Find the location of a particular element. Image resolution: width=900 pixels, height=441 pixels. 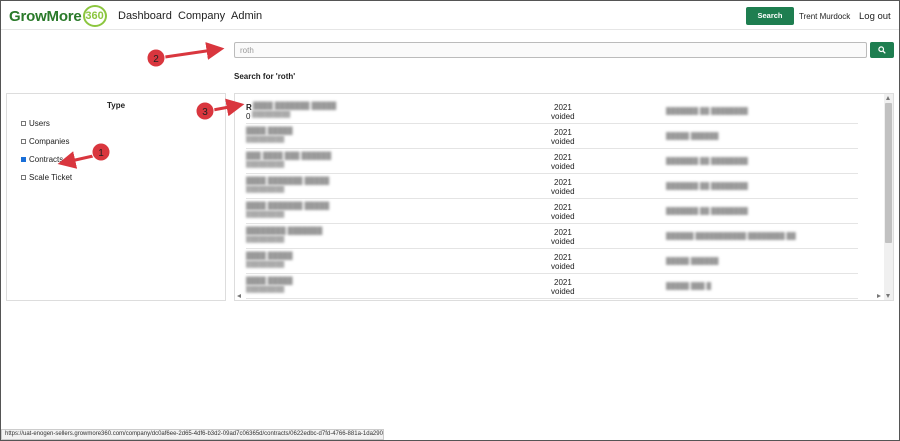

search-submit-button is located at coordinates (882, 50).